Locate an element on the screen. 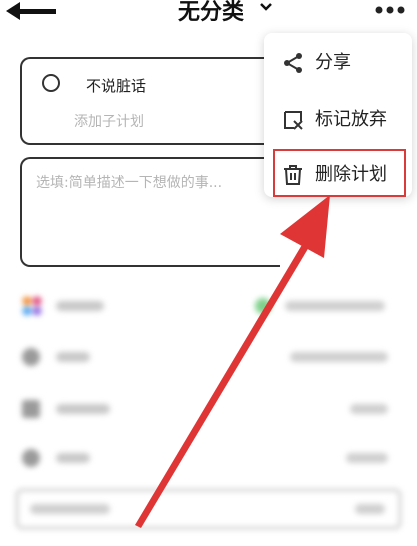 The width and height of the screenshot is (417, 546). menu-item-mark-abandon: 标记放弃 is located at coordinates (338, 118).